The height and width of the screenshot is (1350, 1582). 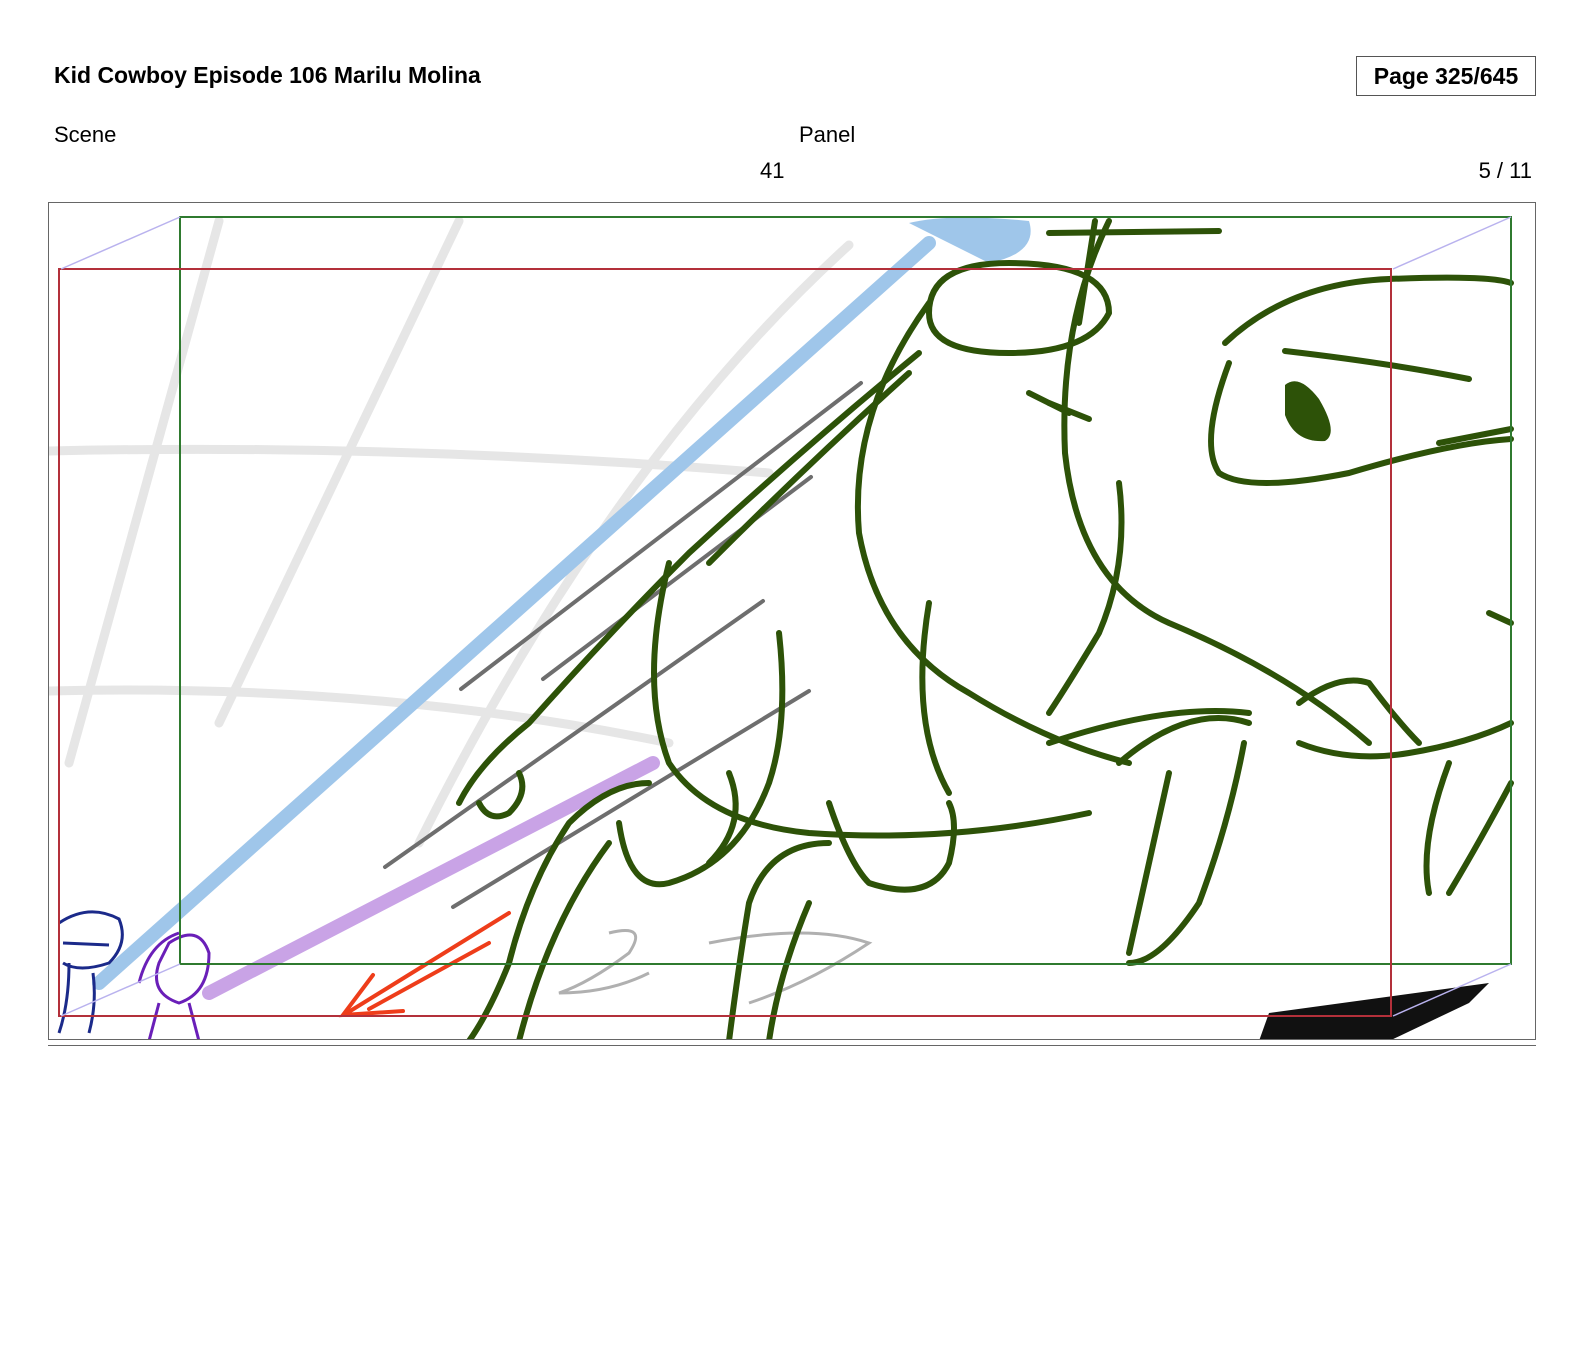 What do you see at coordinates (772, 170) in the screenshot?
I see `scene-number: 41` at bounding box center [772, 170].